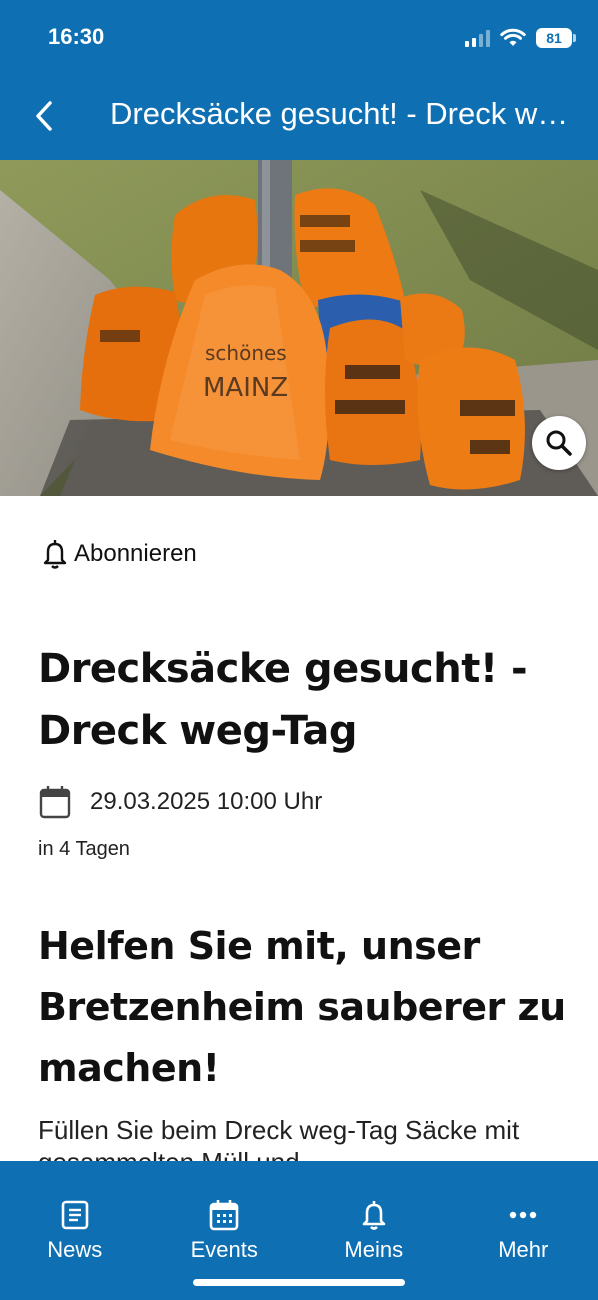 The image size is (598, 1300). What do you see at coordinates (299, 1282) in the screenshot?
I see `home-indicator` at bounding box center [299, 1282].